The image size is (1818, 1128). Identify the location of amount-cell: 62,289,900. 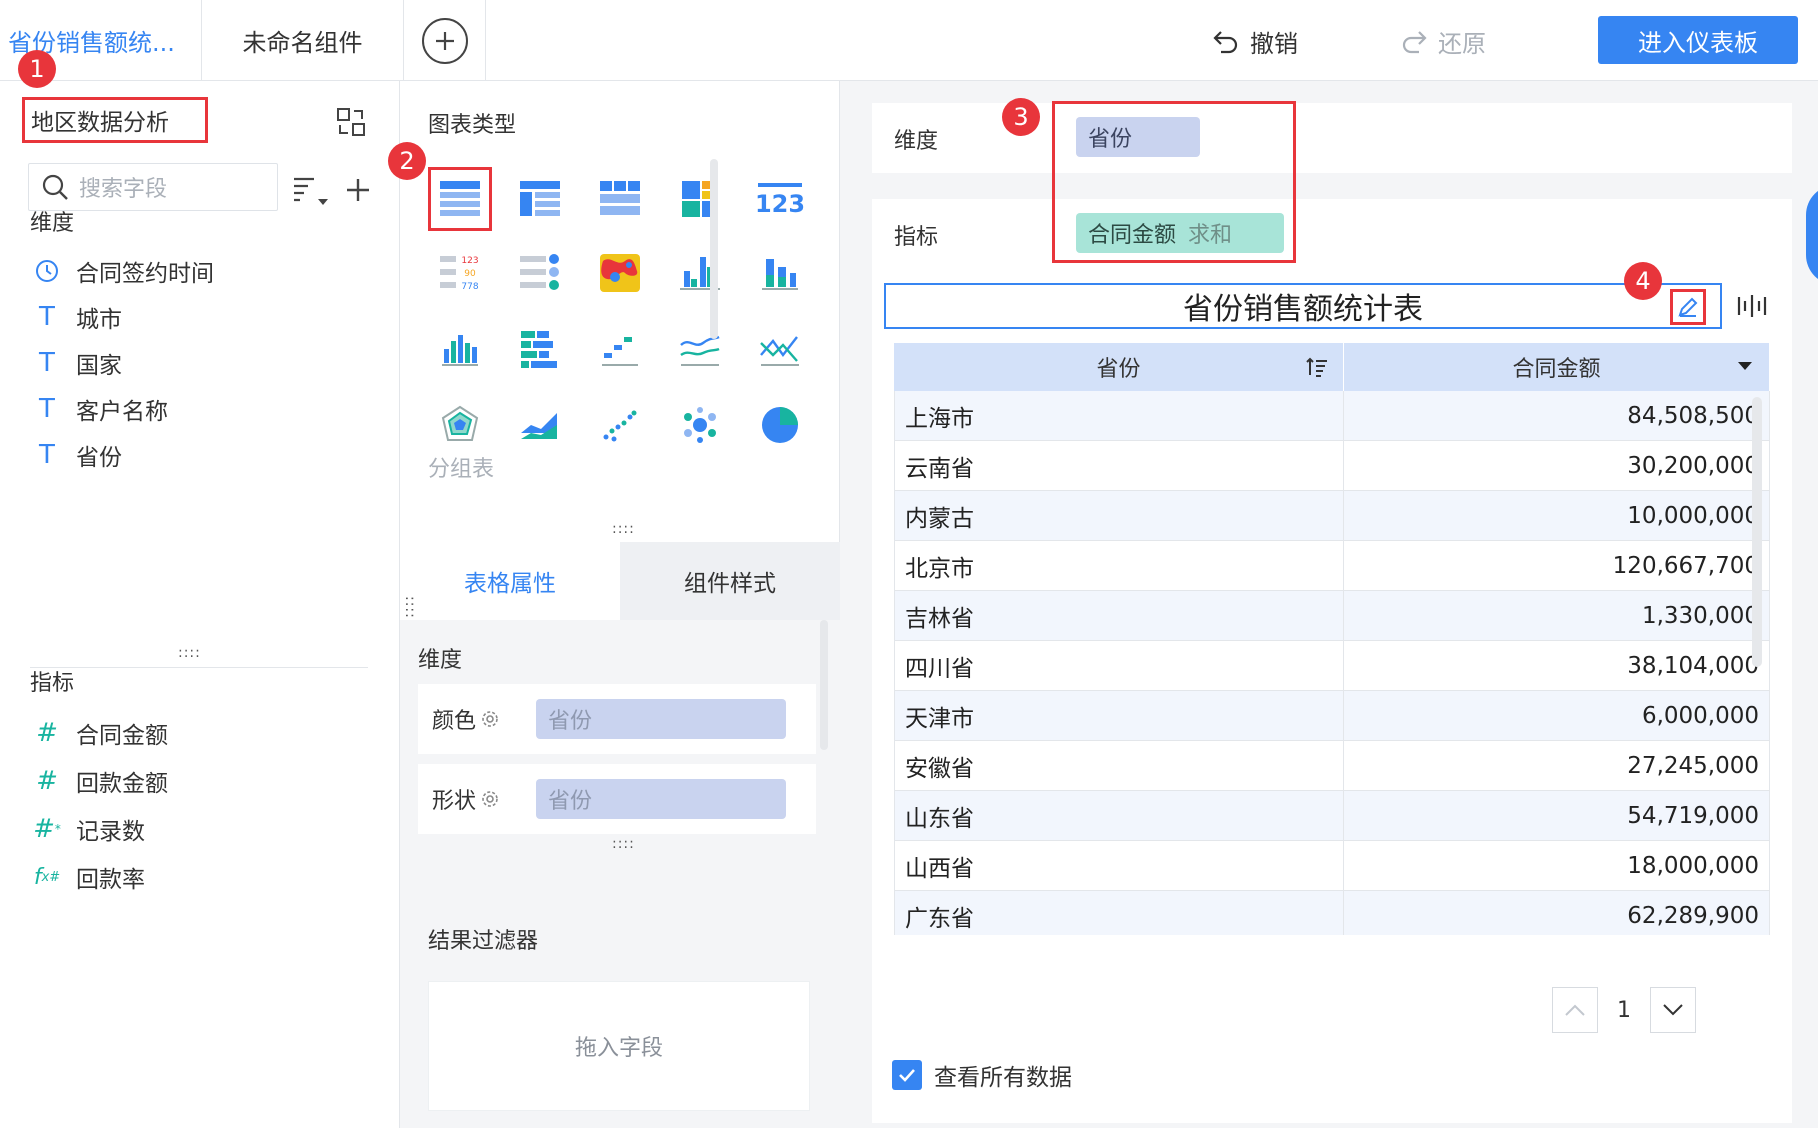
(1557, 913).